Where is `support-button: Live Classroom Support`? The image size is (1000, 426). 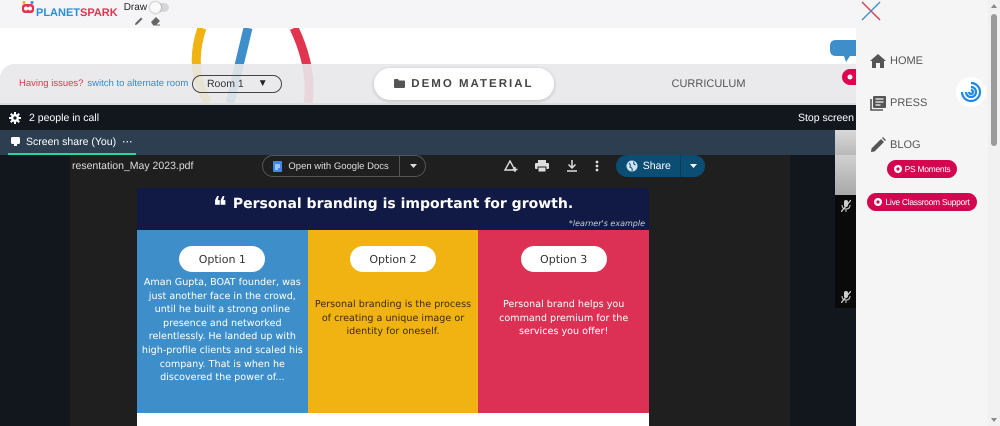 support-button: Live Classroom Support is located at coordinates (922, 202).